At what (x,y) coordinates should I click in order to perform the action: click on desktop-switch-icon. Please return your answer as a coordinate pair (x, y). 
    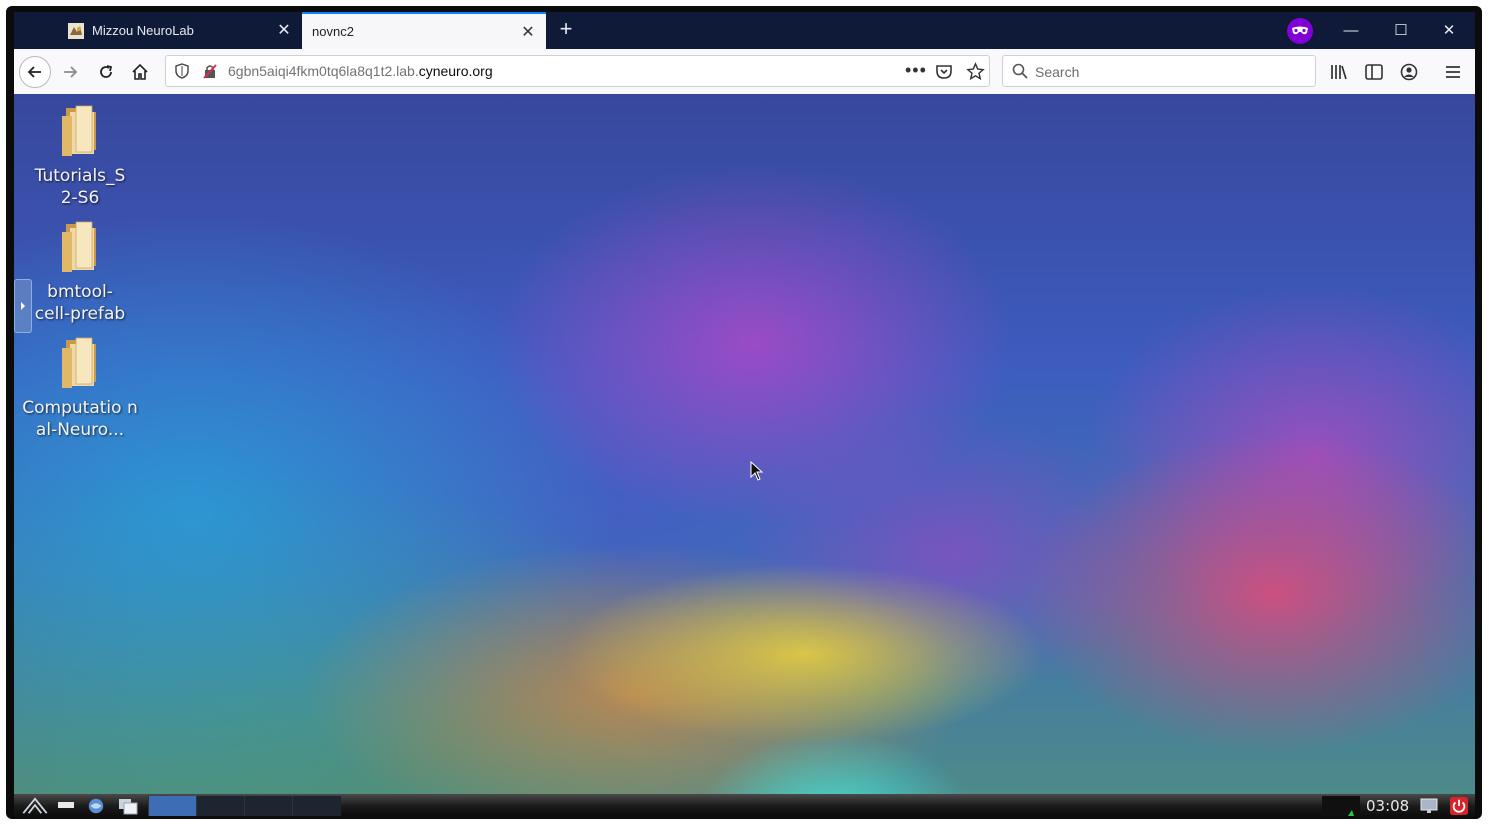
    Looking at the image, I should click on (128, 806).